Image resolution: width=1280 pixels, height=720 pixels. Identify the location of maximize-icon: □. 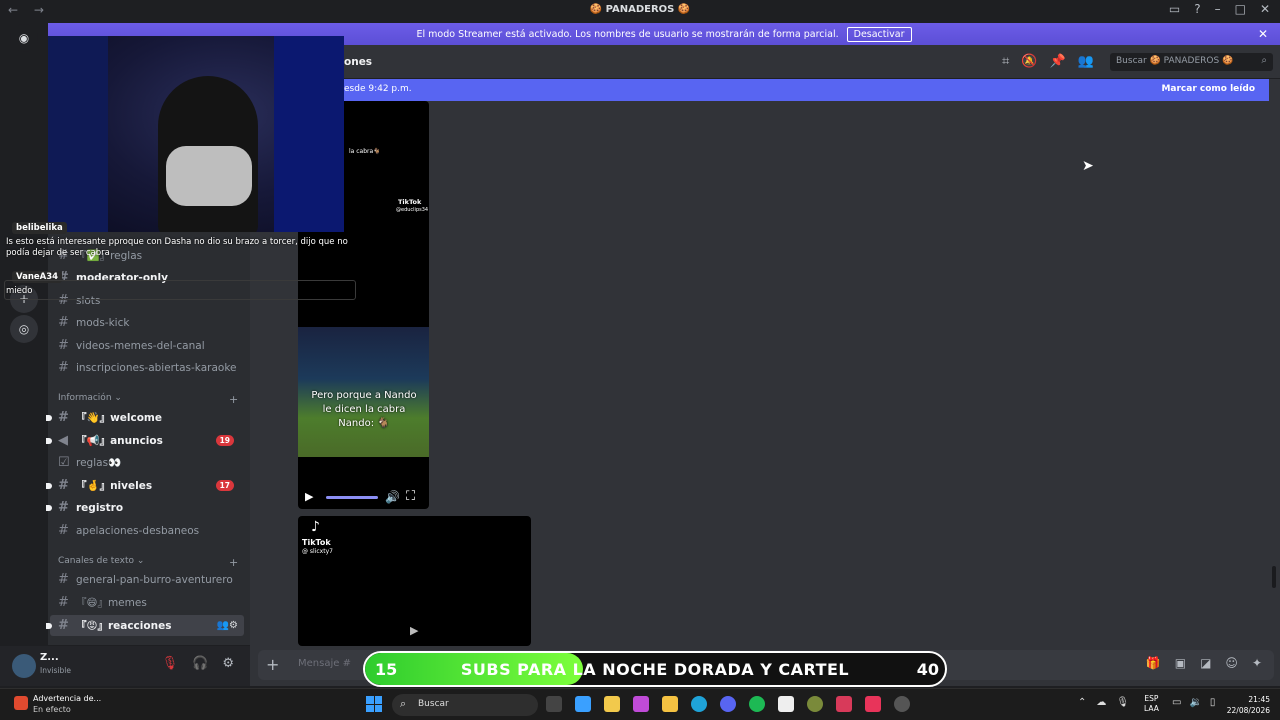
(1240, 9).